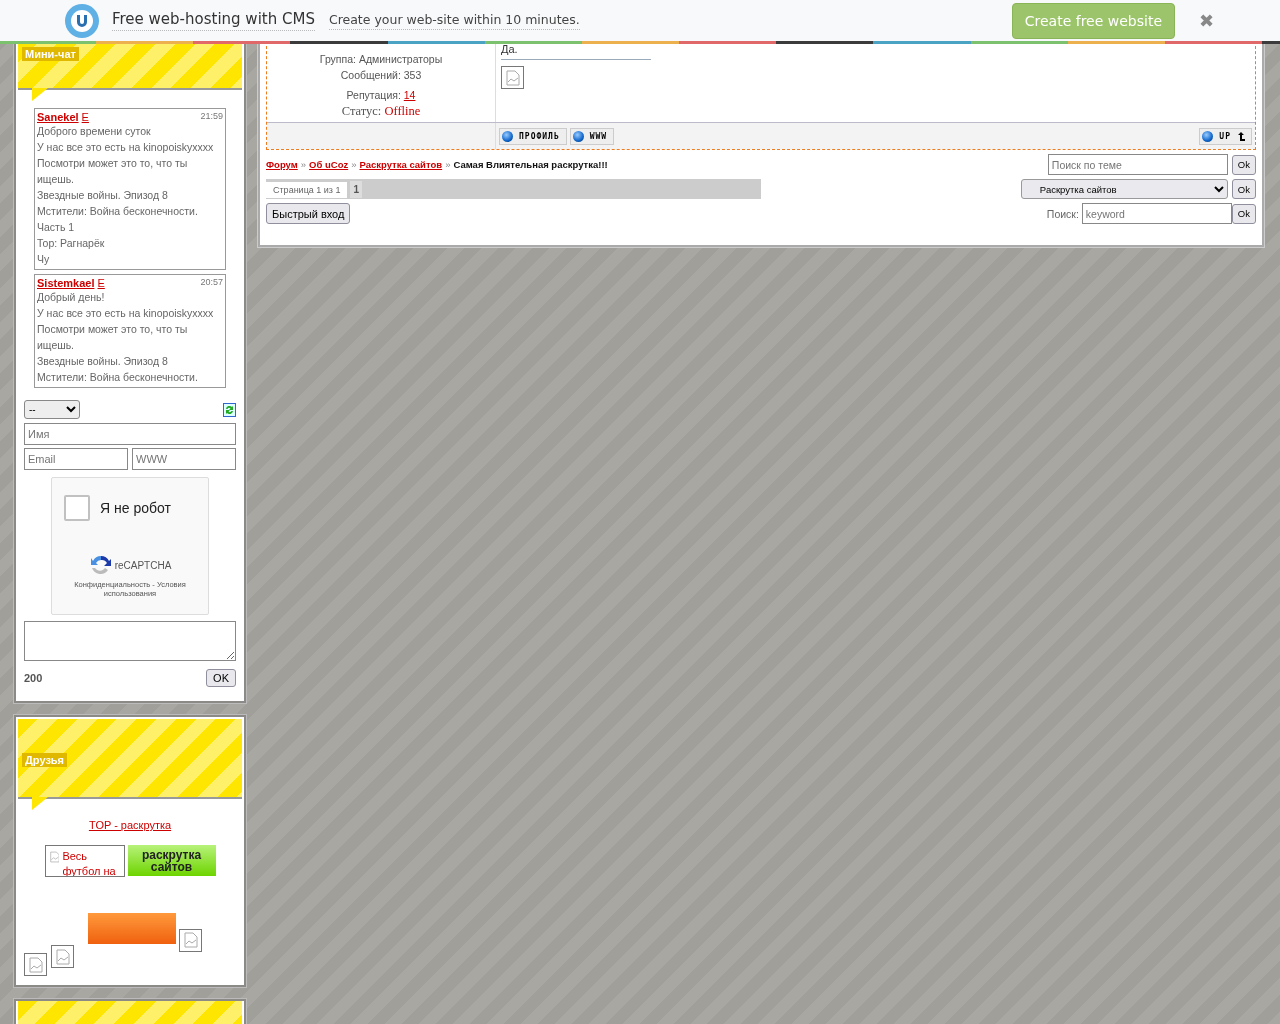 The image size is (1280, 1024). What do you see at coordinates (184, 459) in the screenshot?
I see `website-field: WWW` at bounding box center [184, 459].